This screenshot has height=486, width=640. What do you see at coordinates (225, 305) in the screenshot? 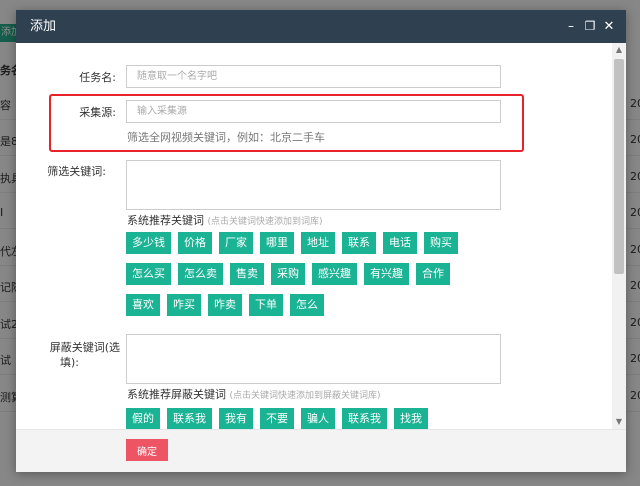
I see `keyword-tag: 咋卖` at bounding box center [225, 305].